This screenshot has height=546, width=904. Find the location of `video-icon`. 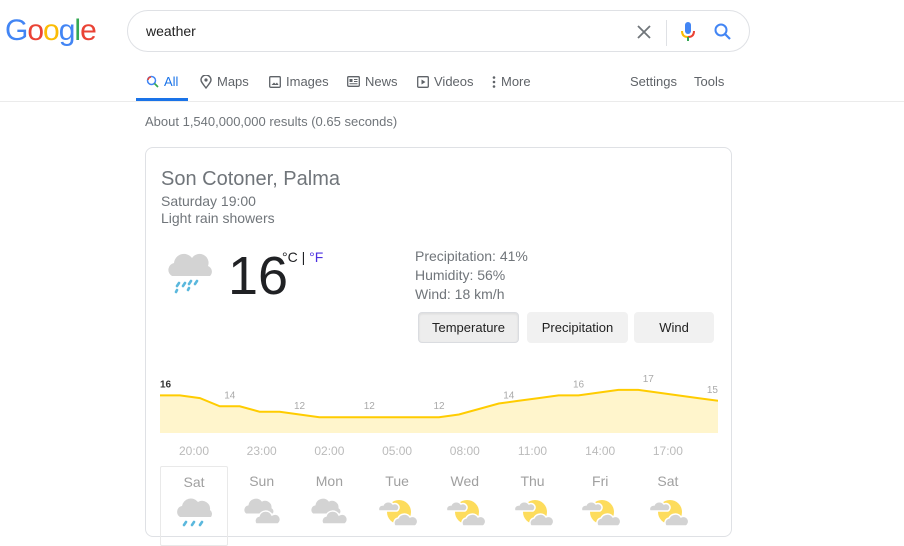

video-icon is located at coordinates (423, 81).